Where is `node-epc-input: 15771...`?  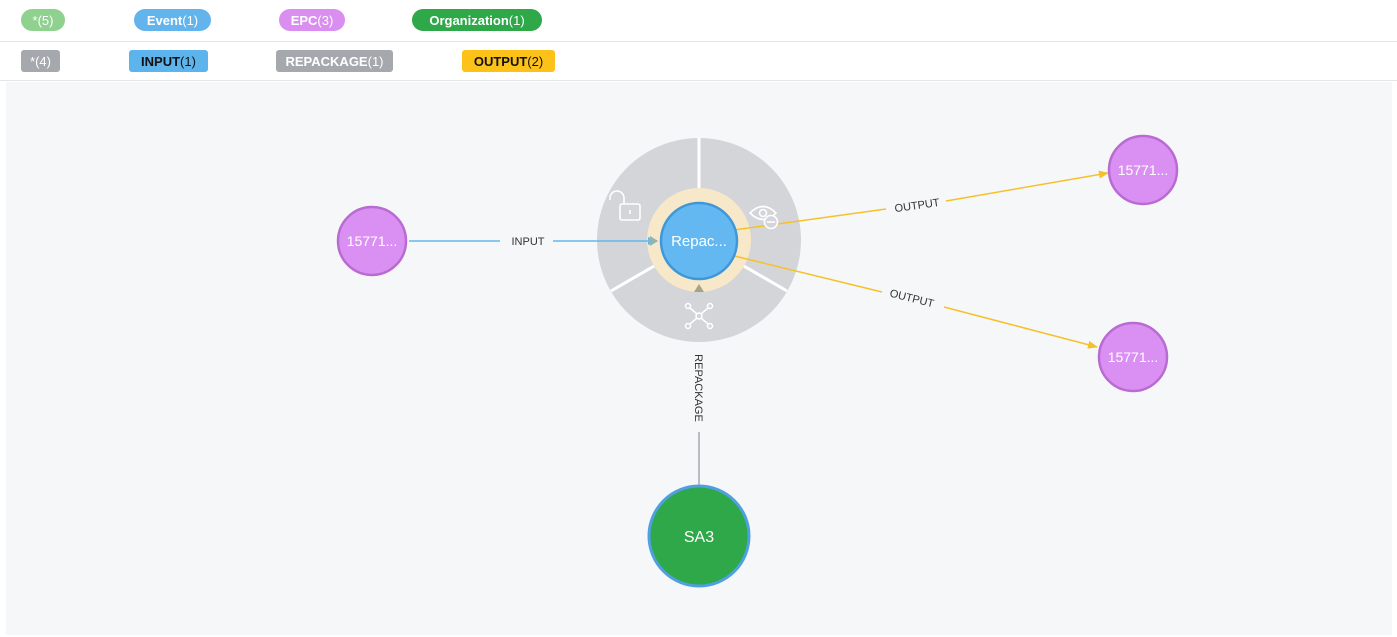
node-epc-input: 15771... is located at coordinates (372, 241).